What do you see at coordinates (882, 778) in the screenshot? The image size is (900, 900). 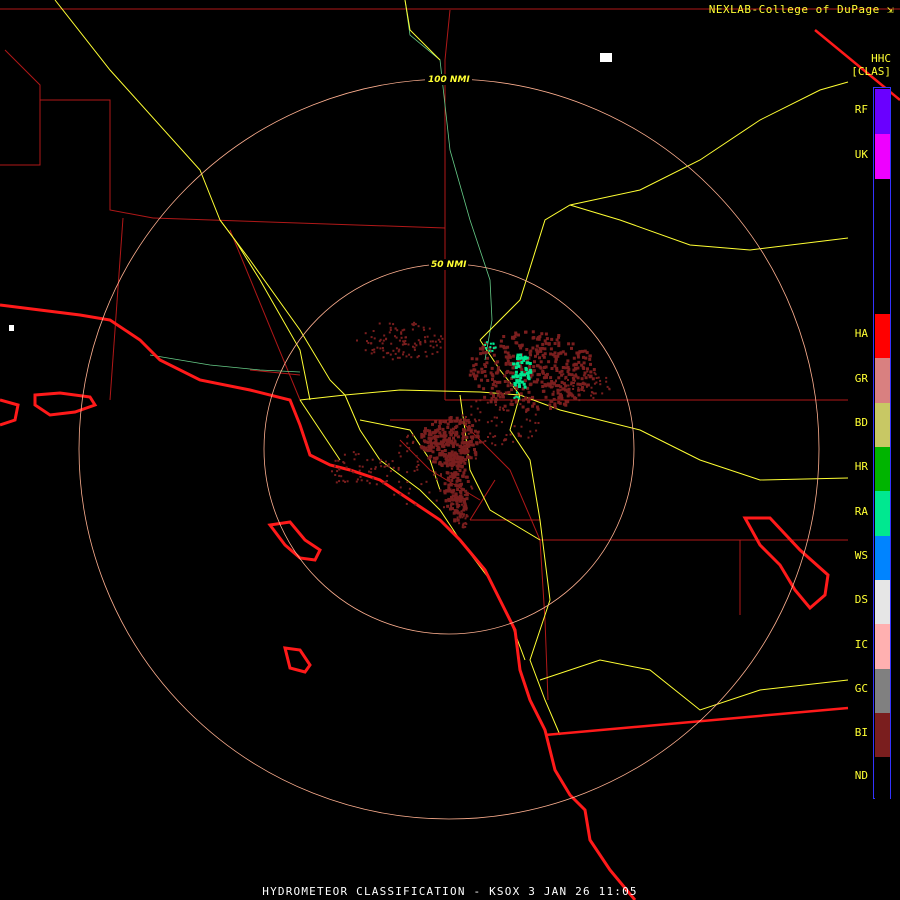 I see `legend-swatch-nd` at bounding box center [882, 778].